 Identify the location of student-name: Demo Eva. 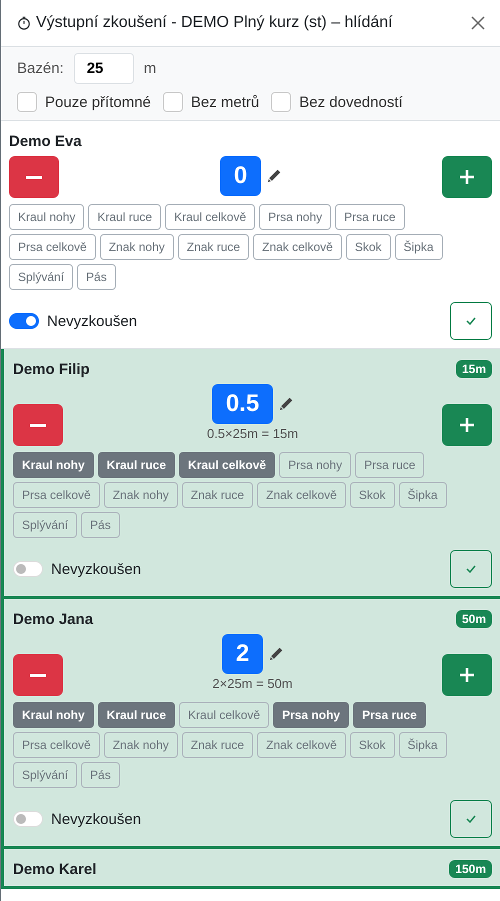
(45, 141).